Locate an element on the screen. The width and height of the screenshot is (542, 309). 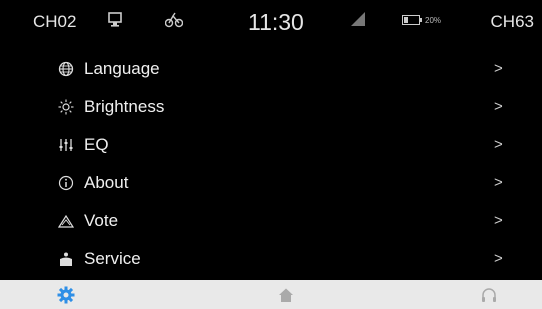
bicycle-icon is located at coordinates (174, 22).